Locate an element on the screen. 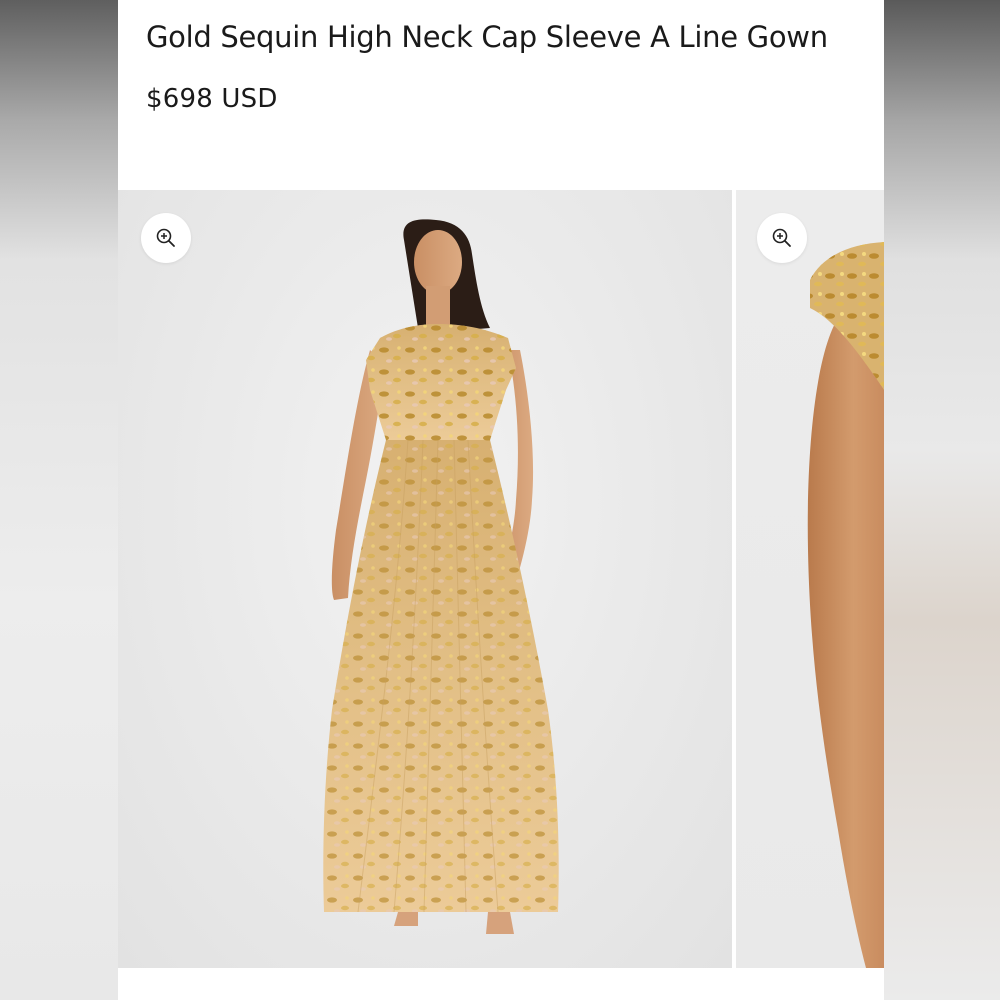 This screenshot has height=1000, width=1000. page-footer-strip is located at coordinates (501, 984).